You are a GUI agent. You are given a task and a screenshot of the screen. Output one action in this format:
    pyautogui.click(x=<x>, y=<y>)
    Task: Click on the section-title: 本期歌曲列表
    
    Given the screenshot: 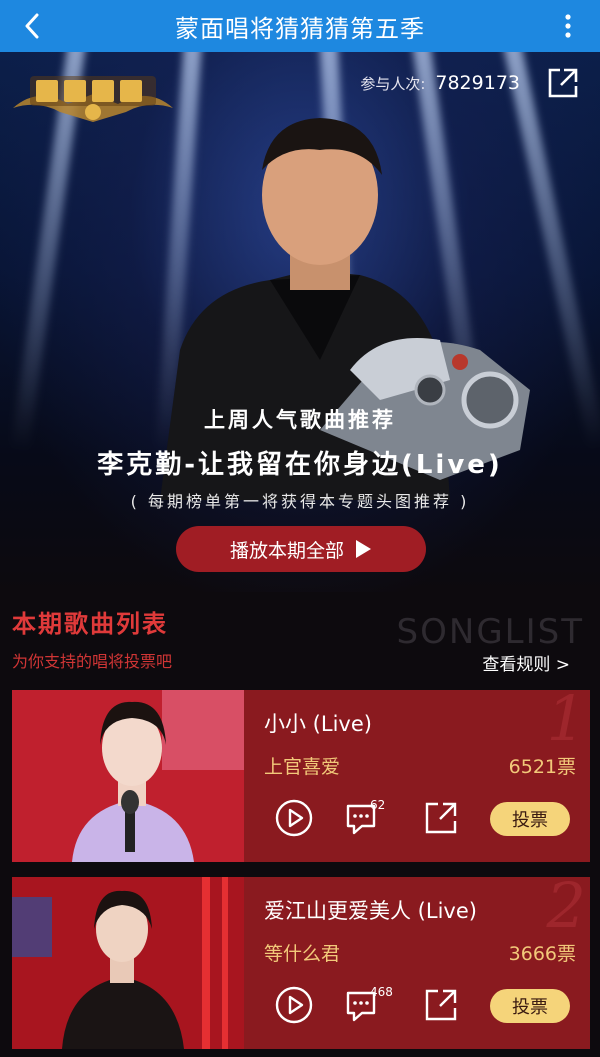 What is the action you would take?
    pyautogui.click(x=90, y=624)
    